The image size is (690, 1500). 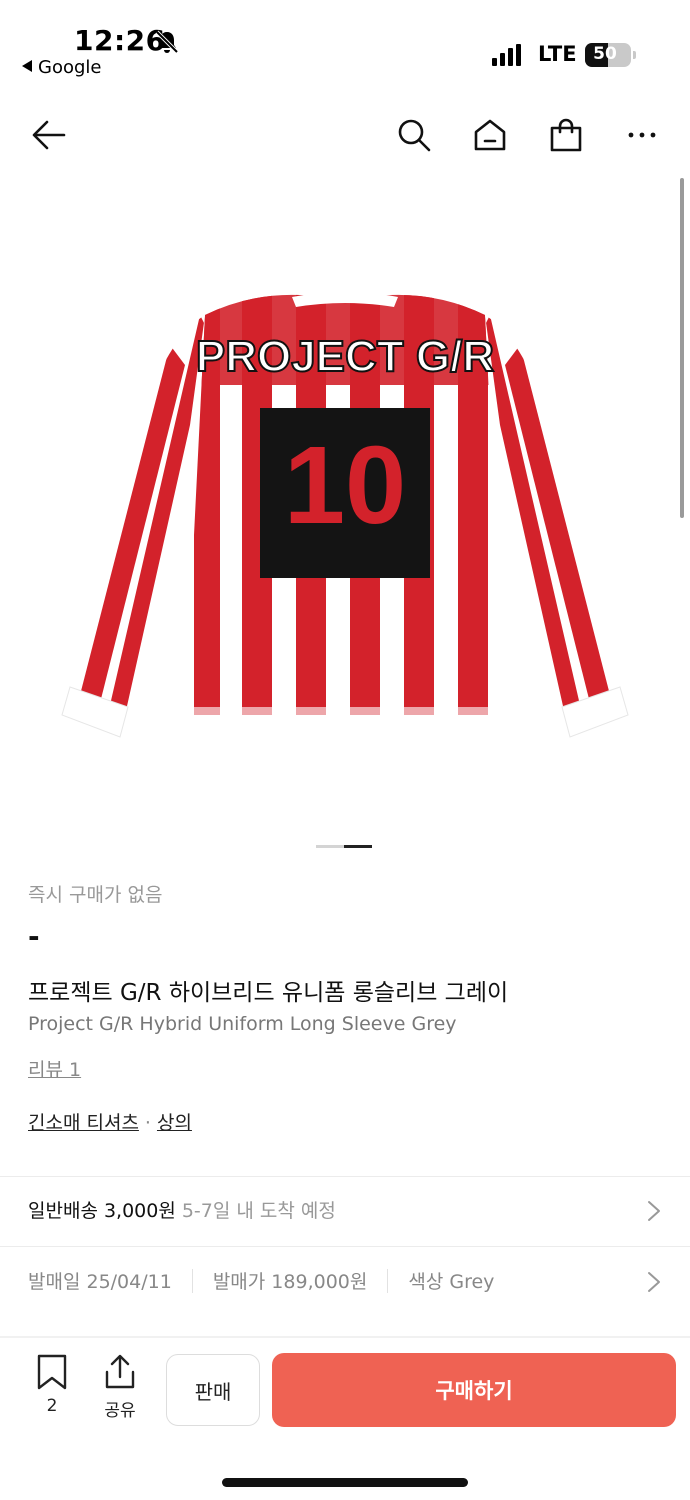 I want to click on home-icon, so click(x=490, y=135).